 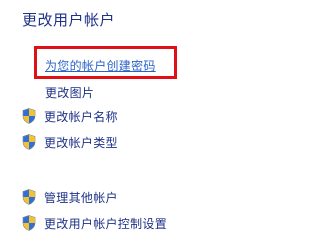 What do you see at coordinates (69, 20) in the screenshot?
I see `section-heading: 更改用户帐户` at bounding box center [69, 20].